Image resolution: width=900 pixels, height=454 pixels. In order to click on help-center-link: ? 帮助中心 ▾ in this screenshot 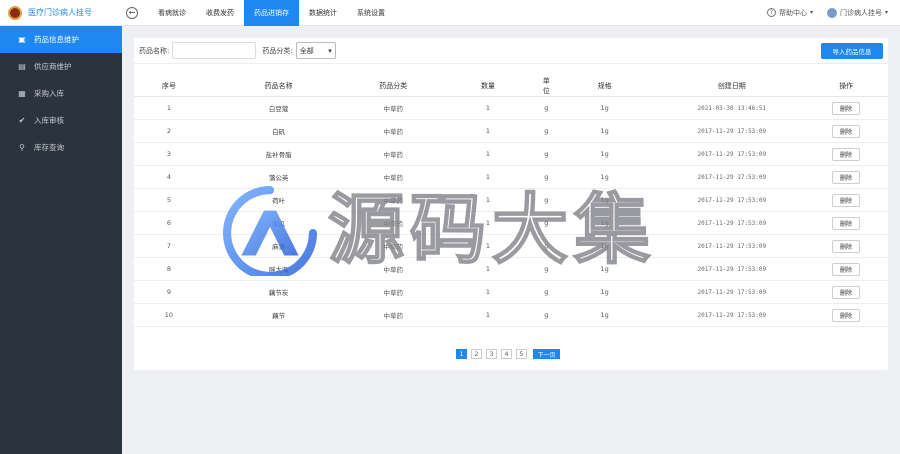, I will do `click(789, 13)`.